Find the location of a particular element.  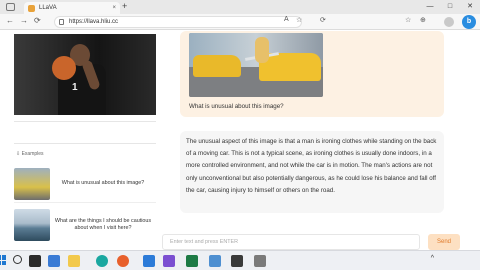

close-window-button: ✕ is located at coordinates (470, 7).